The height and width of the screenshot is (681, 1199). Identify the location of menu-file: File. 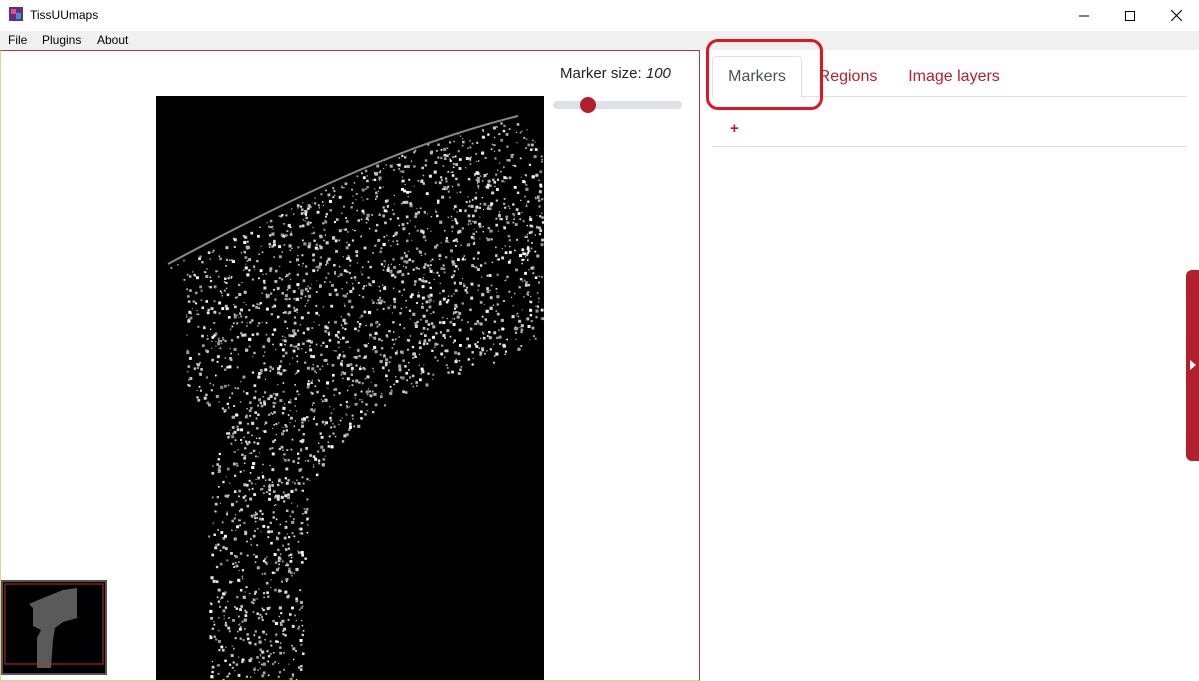
(17, 40).